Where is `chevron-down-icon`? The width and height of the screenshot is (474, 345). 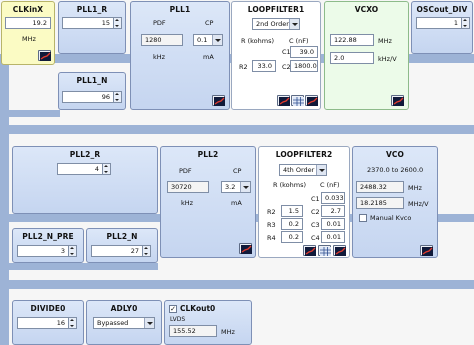 chevron-down-icon is located at coordinates (245, 187).